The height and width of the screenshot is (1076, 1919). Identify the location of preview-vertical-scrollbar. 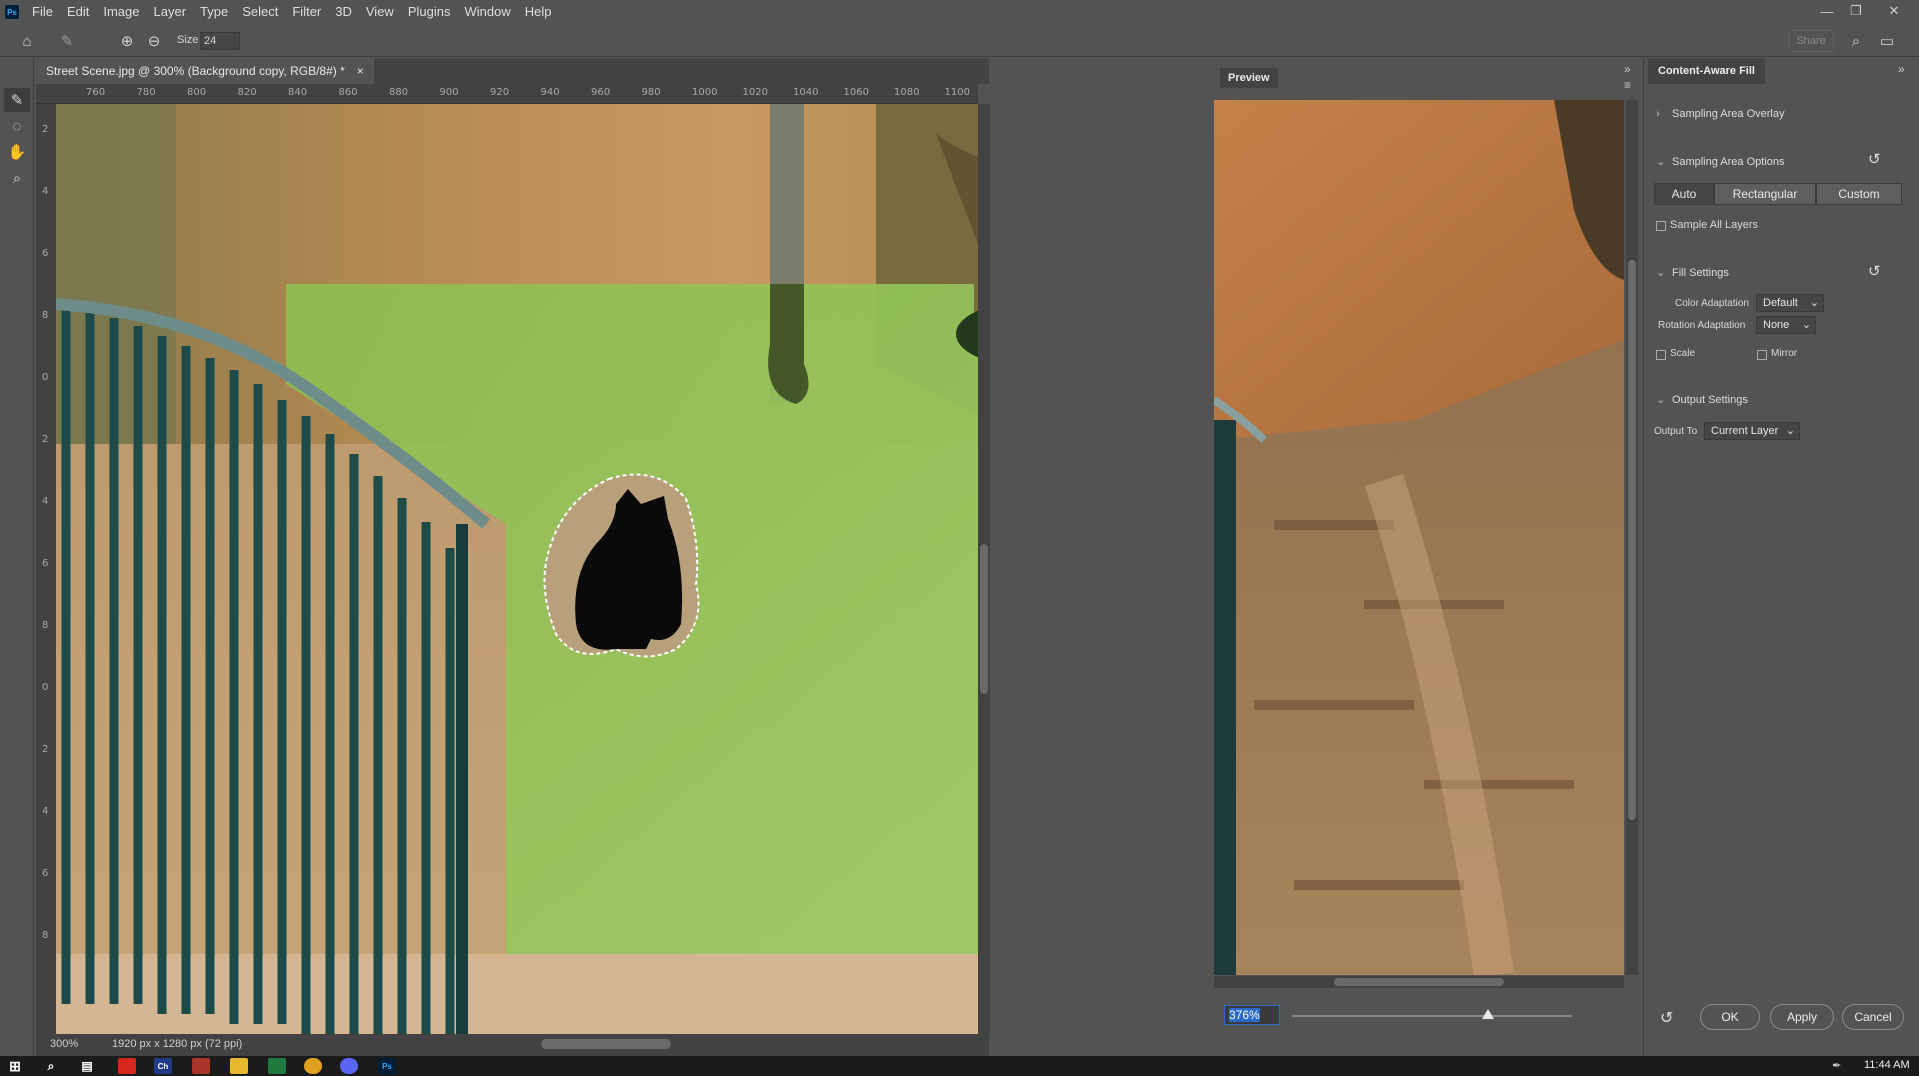
(1632, 537).